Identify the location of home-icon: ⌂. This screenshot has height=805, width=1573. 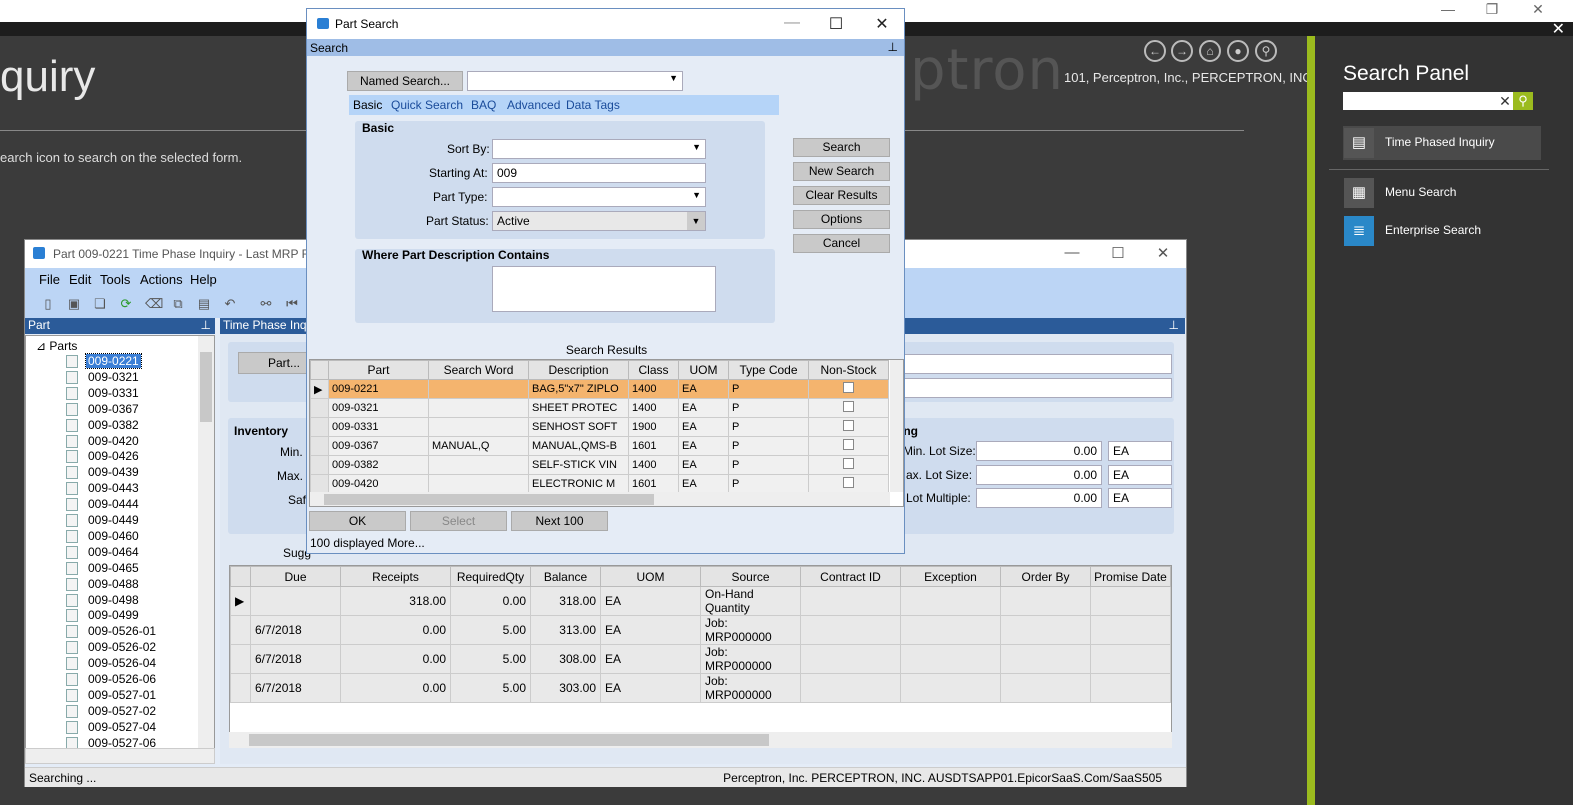
(1210, 51).